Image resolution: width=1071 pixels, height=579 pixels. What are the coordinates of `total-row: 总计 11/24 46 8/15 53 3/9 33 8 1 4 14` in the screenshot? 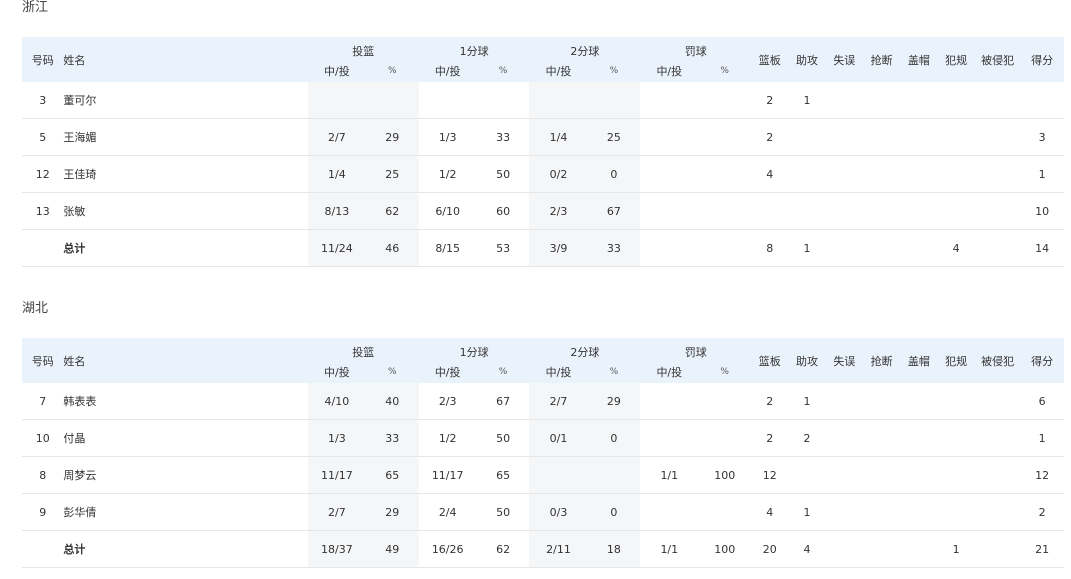 It's located at (543, 248).